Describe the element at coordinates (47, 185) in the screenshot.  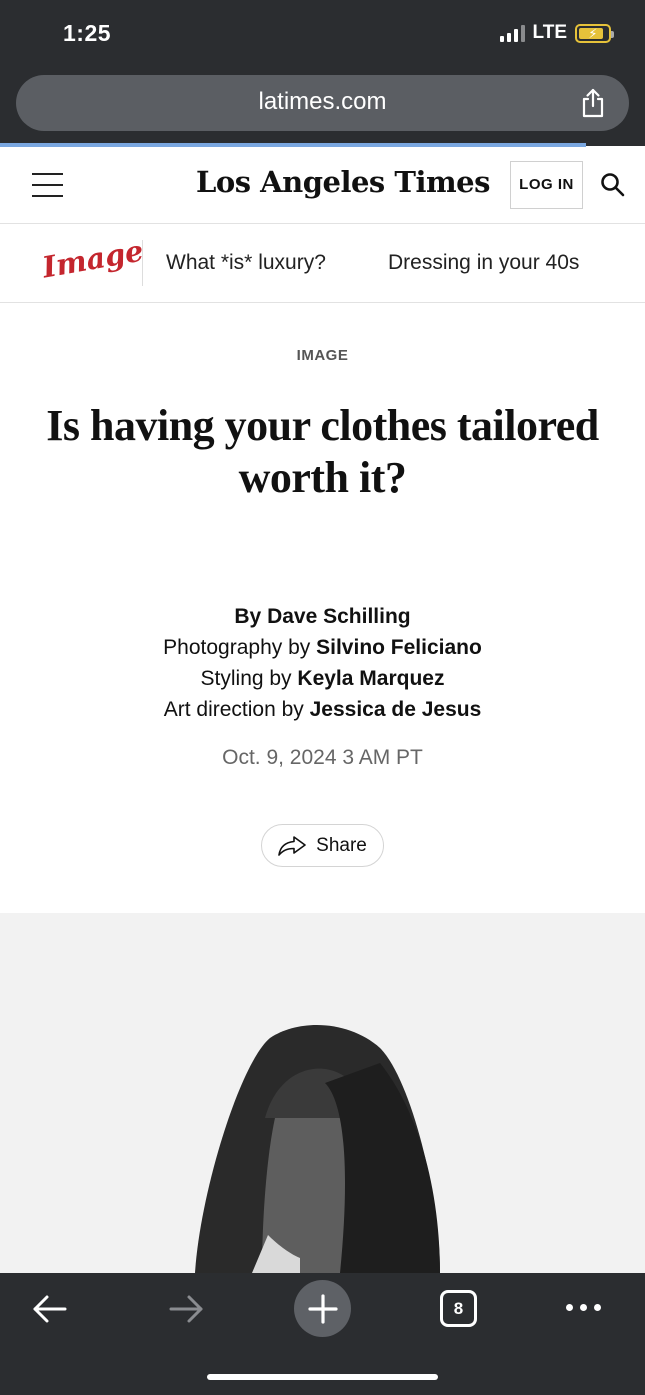
I see `menu-icon` at that location.